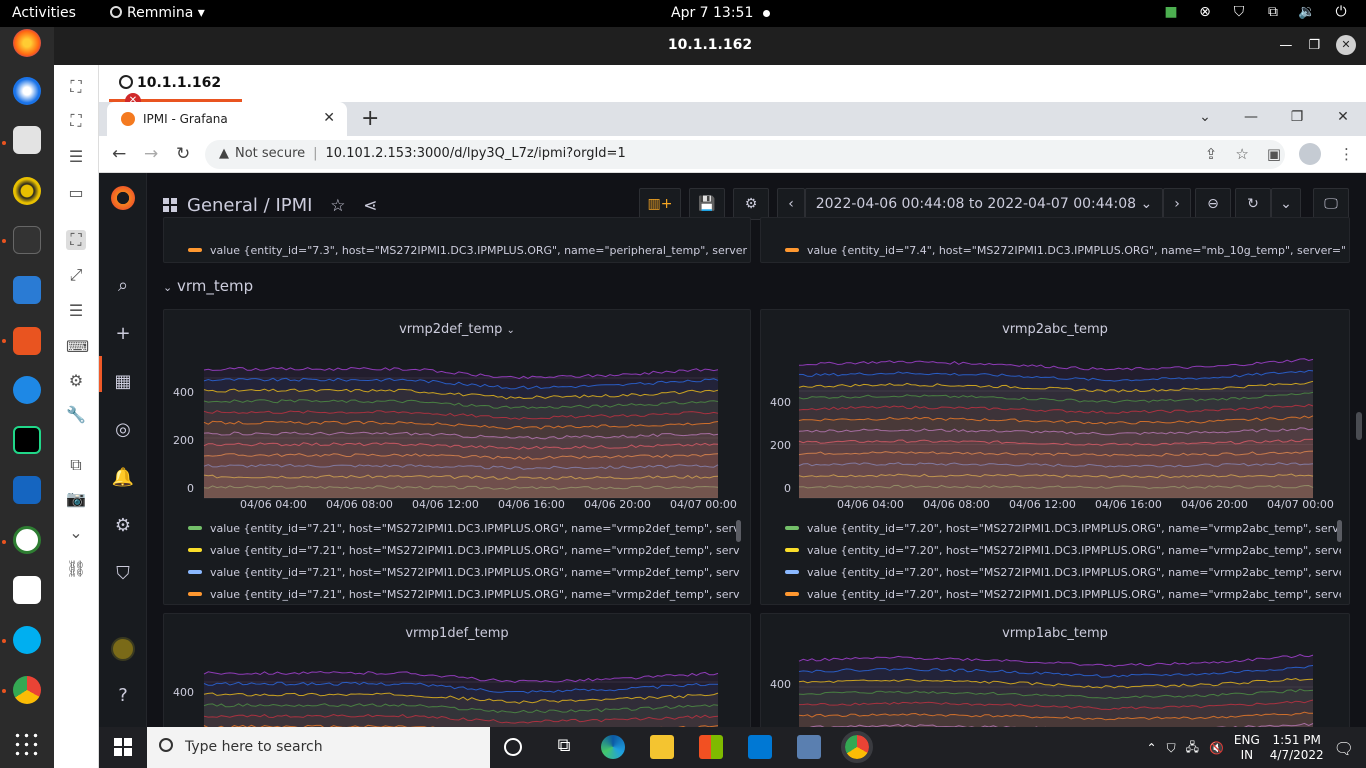  What do you see at coordinates (76, 533) in the screenshot?
I see `chevron-down-icon: ⌄` at bounding box center [76, 533].